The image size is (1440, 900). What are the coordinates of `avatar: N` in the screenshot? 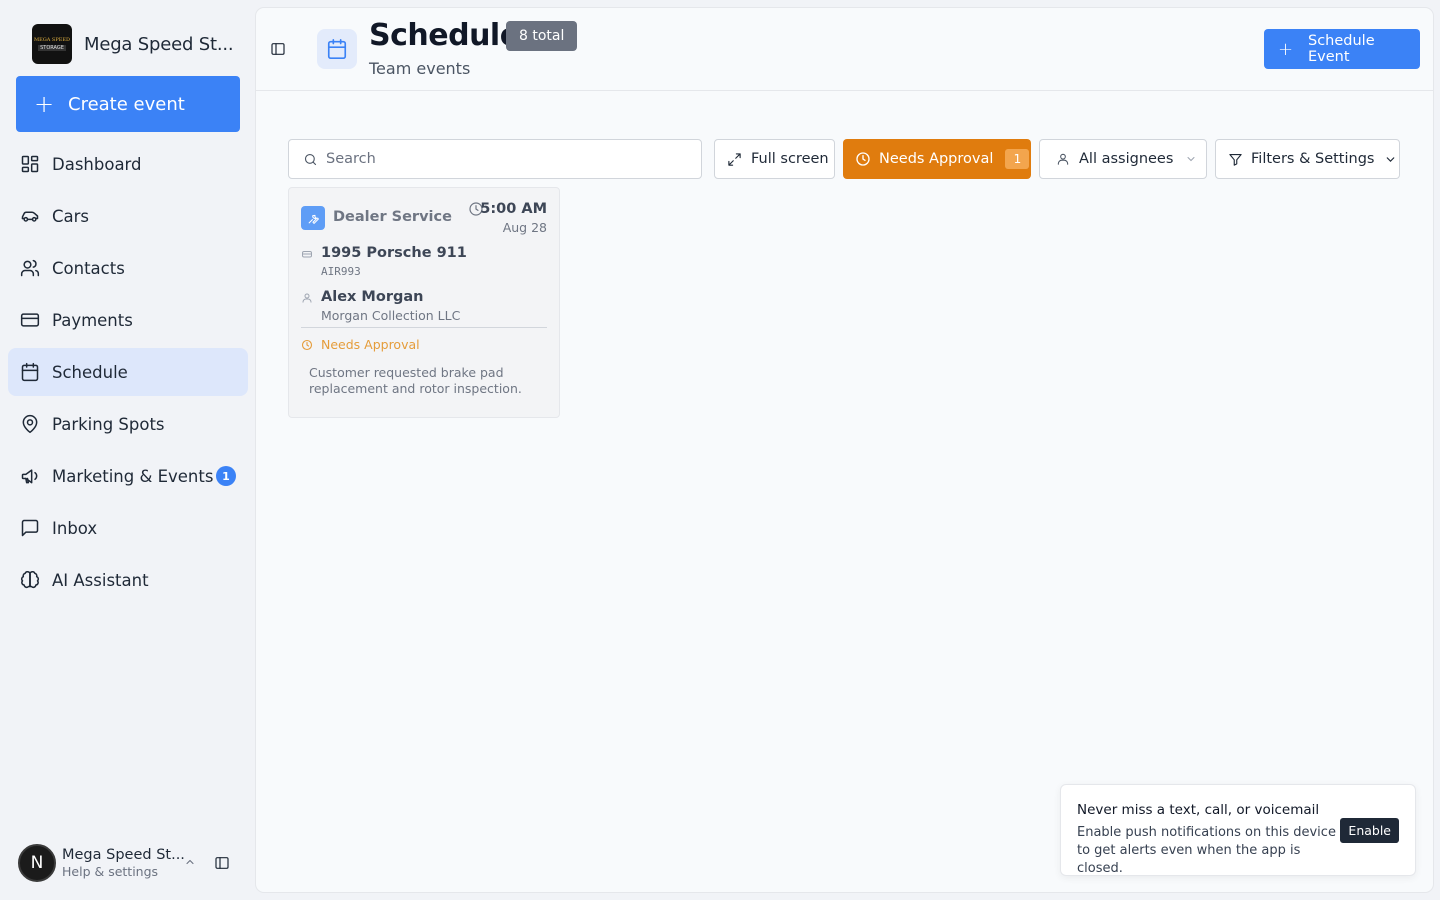 It's located at (37, 863).